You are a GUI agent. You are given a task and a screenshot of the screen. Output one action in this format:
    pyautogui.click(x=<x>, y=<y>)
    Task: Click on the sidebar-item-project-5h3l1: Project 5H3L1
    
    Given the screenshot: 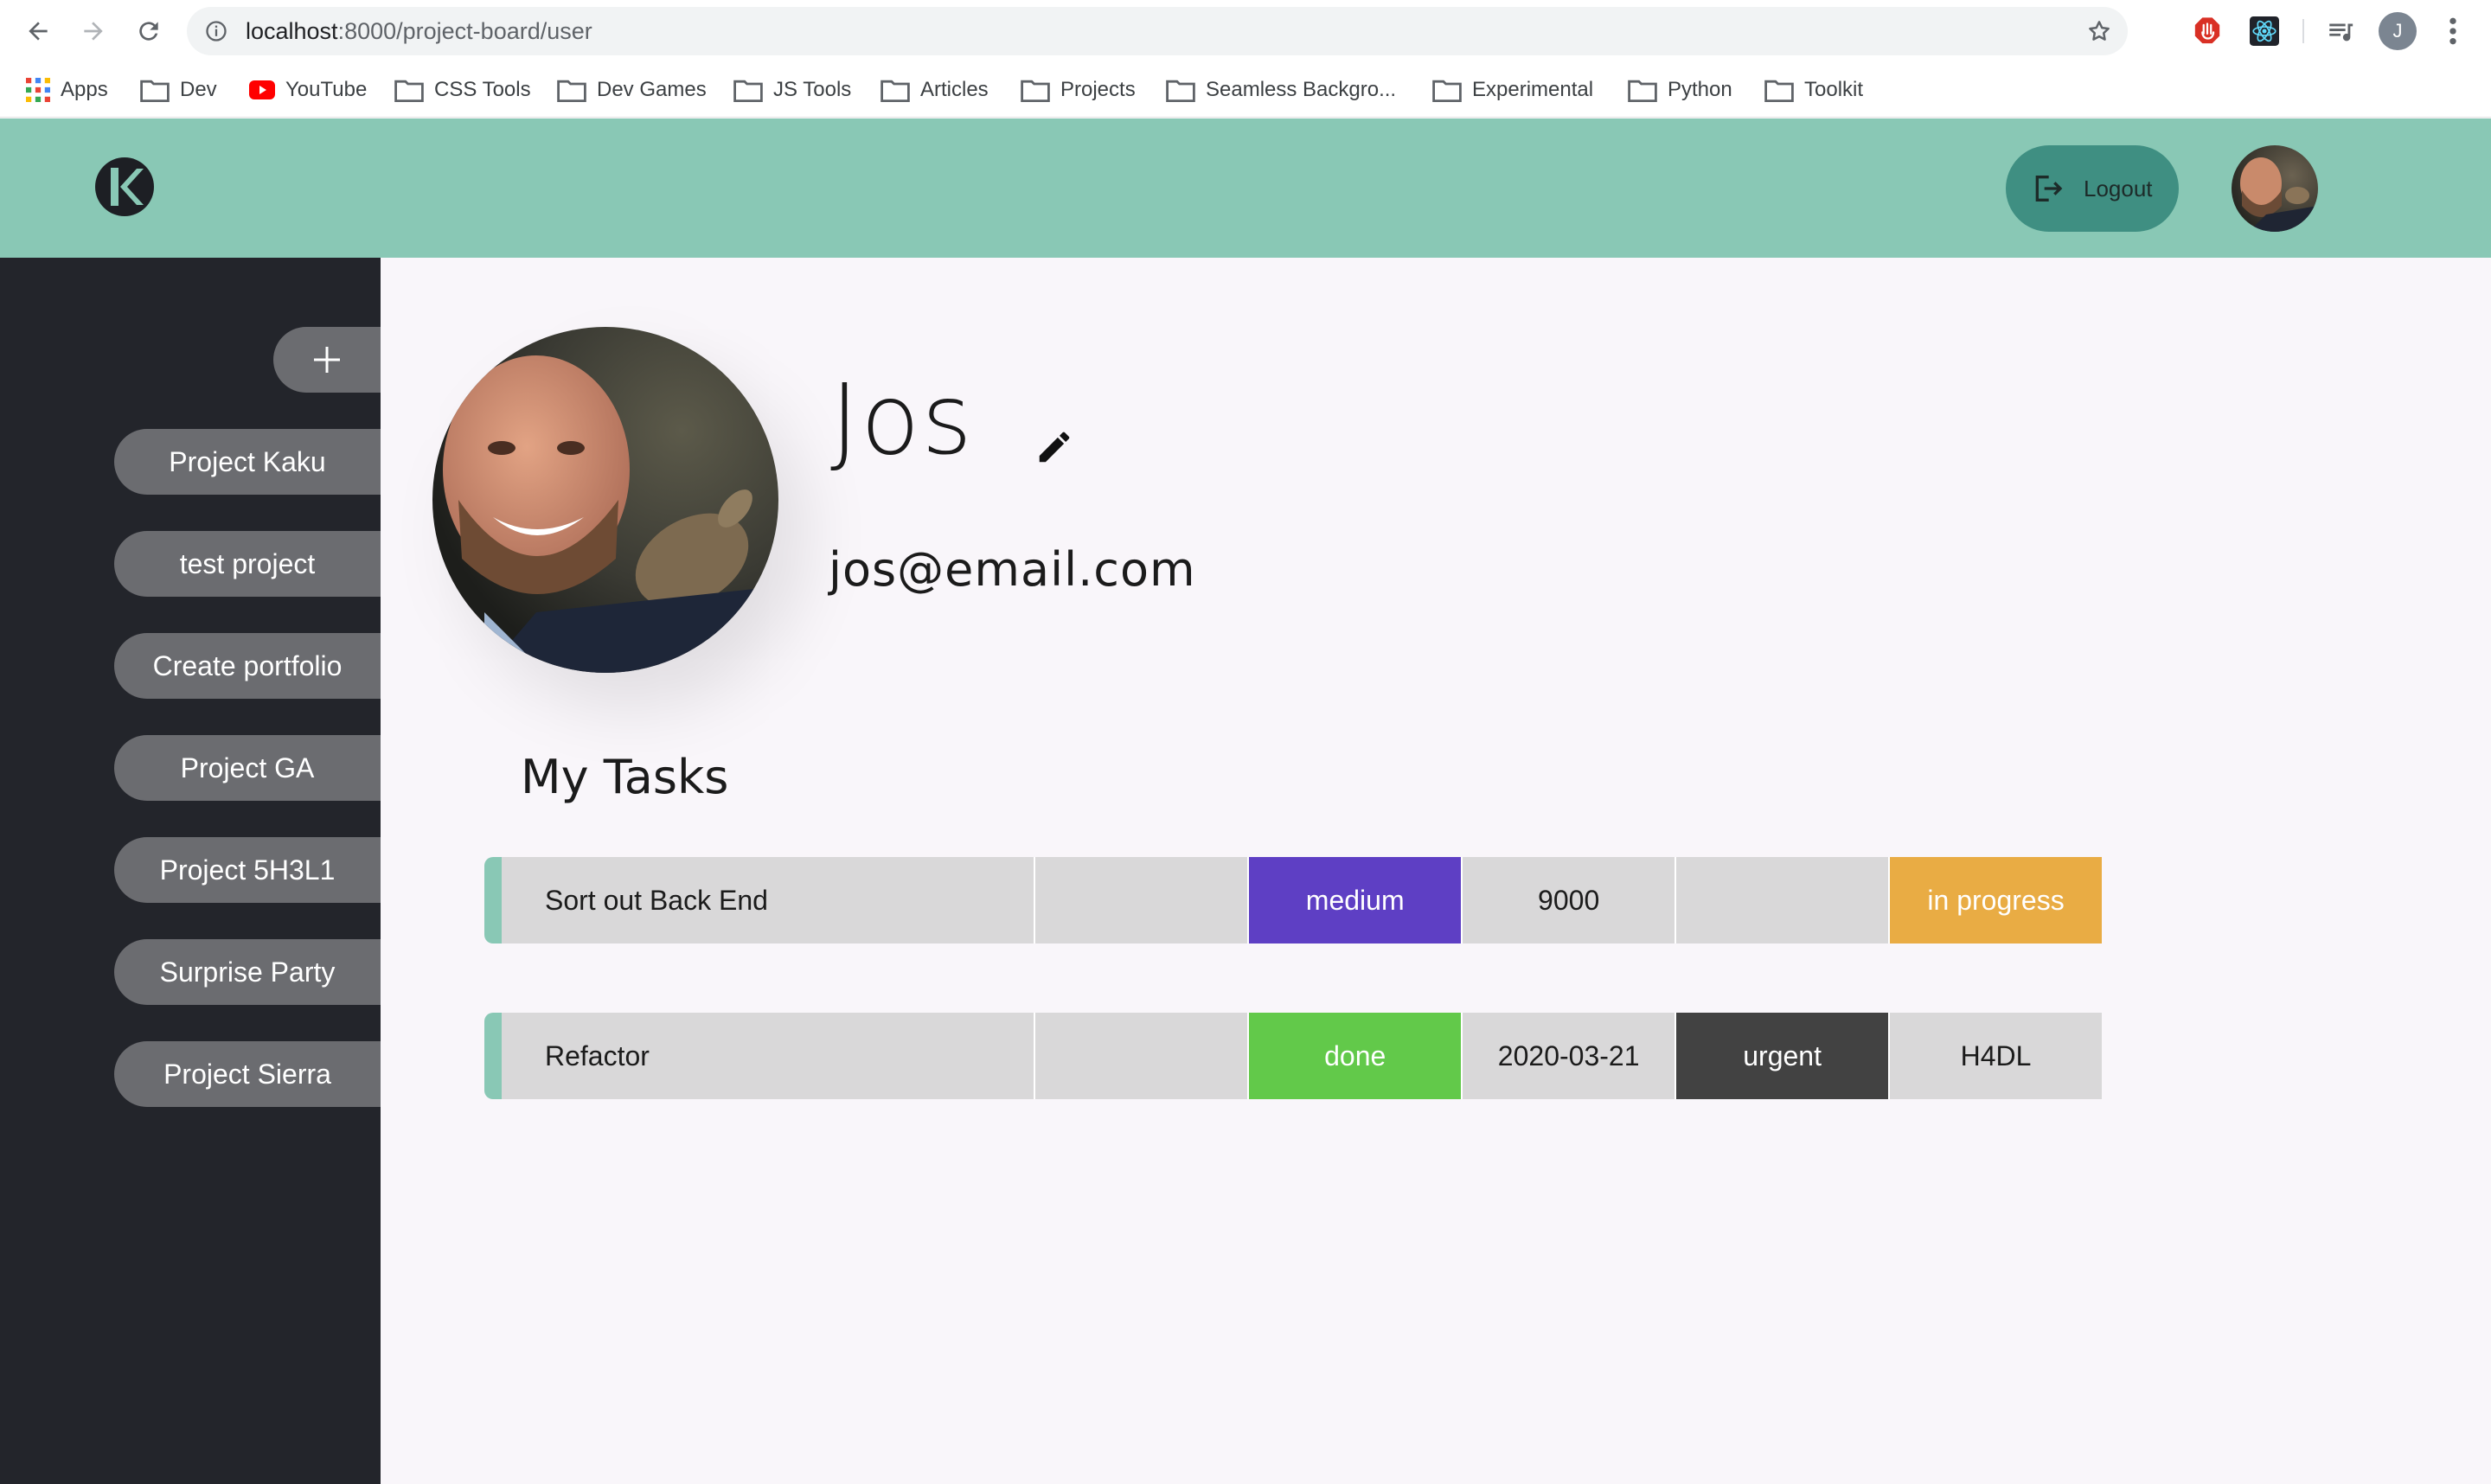 What is the action you would take?
    pyautogui.click(x=247, y=870)
    